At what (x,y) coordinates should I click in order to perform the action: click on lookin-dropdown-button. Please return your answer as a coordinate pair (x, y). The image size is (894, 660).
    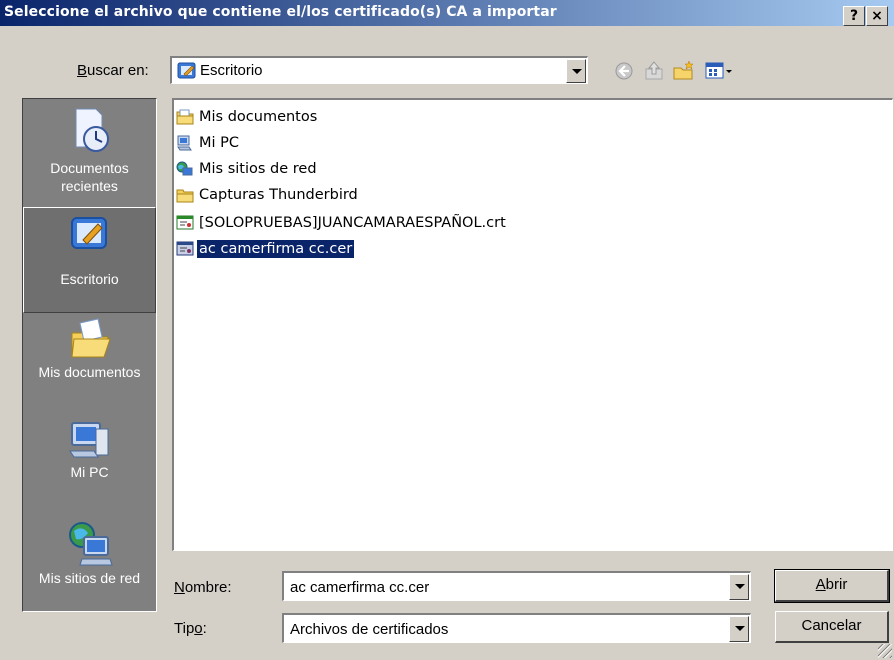
    Looking at the image, I should click on (576, 71).